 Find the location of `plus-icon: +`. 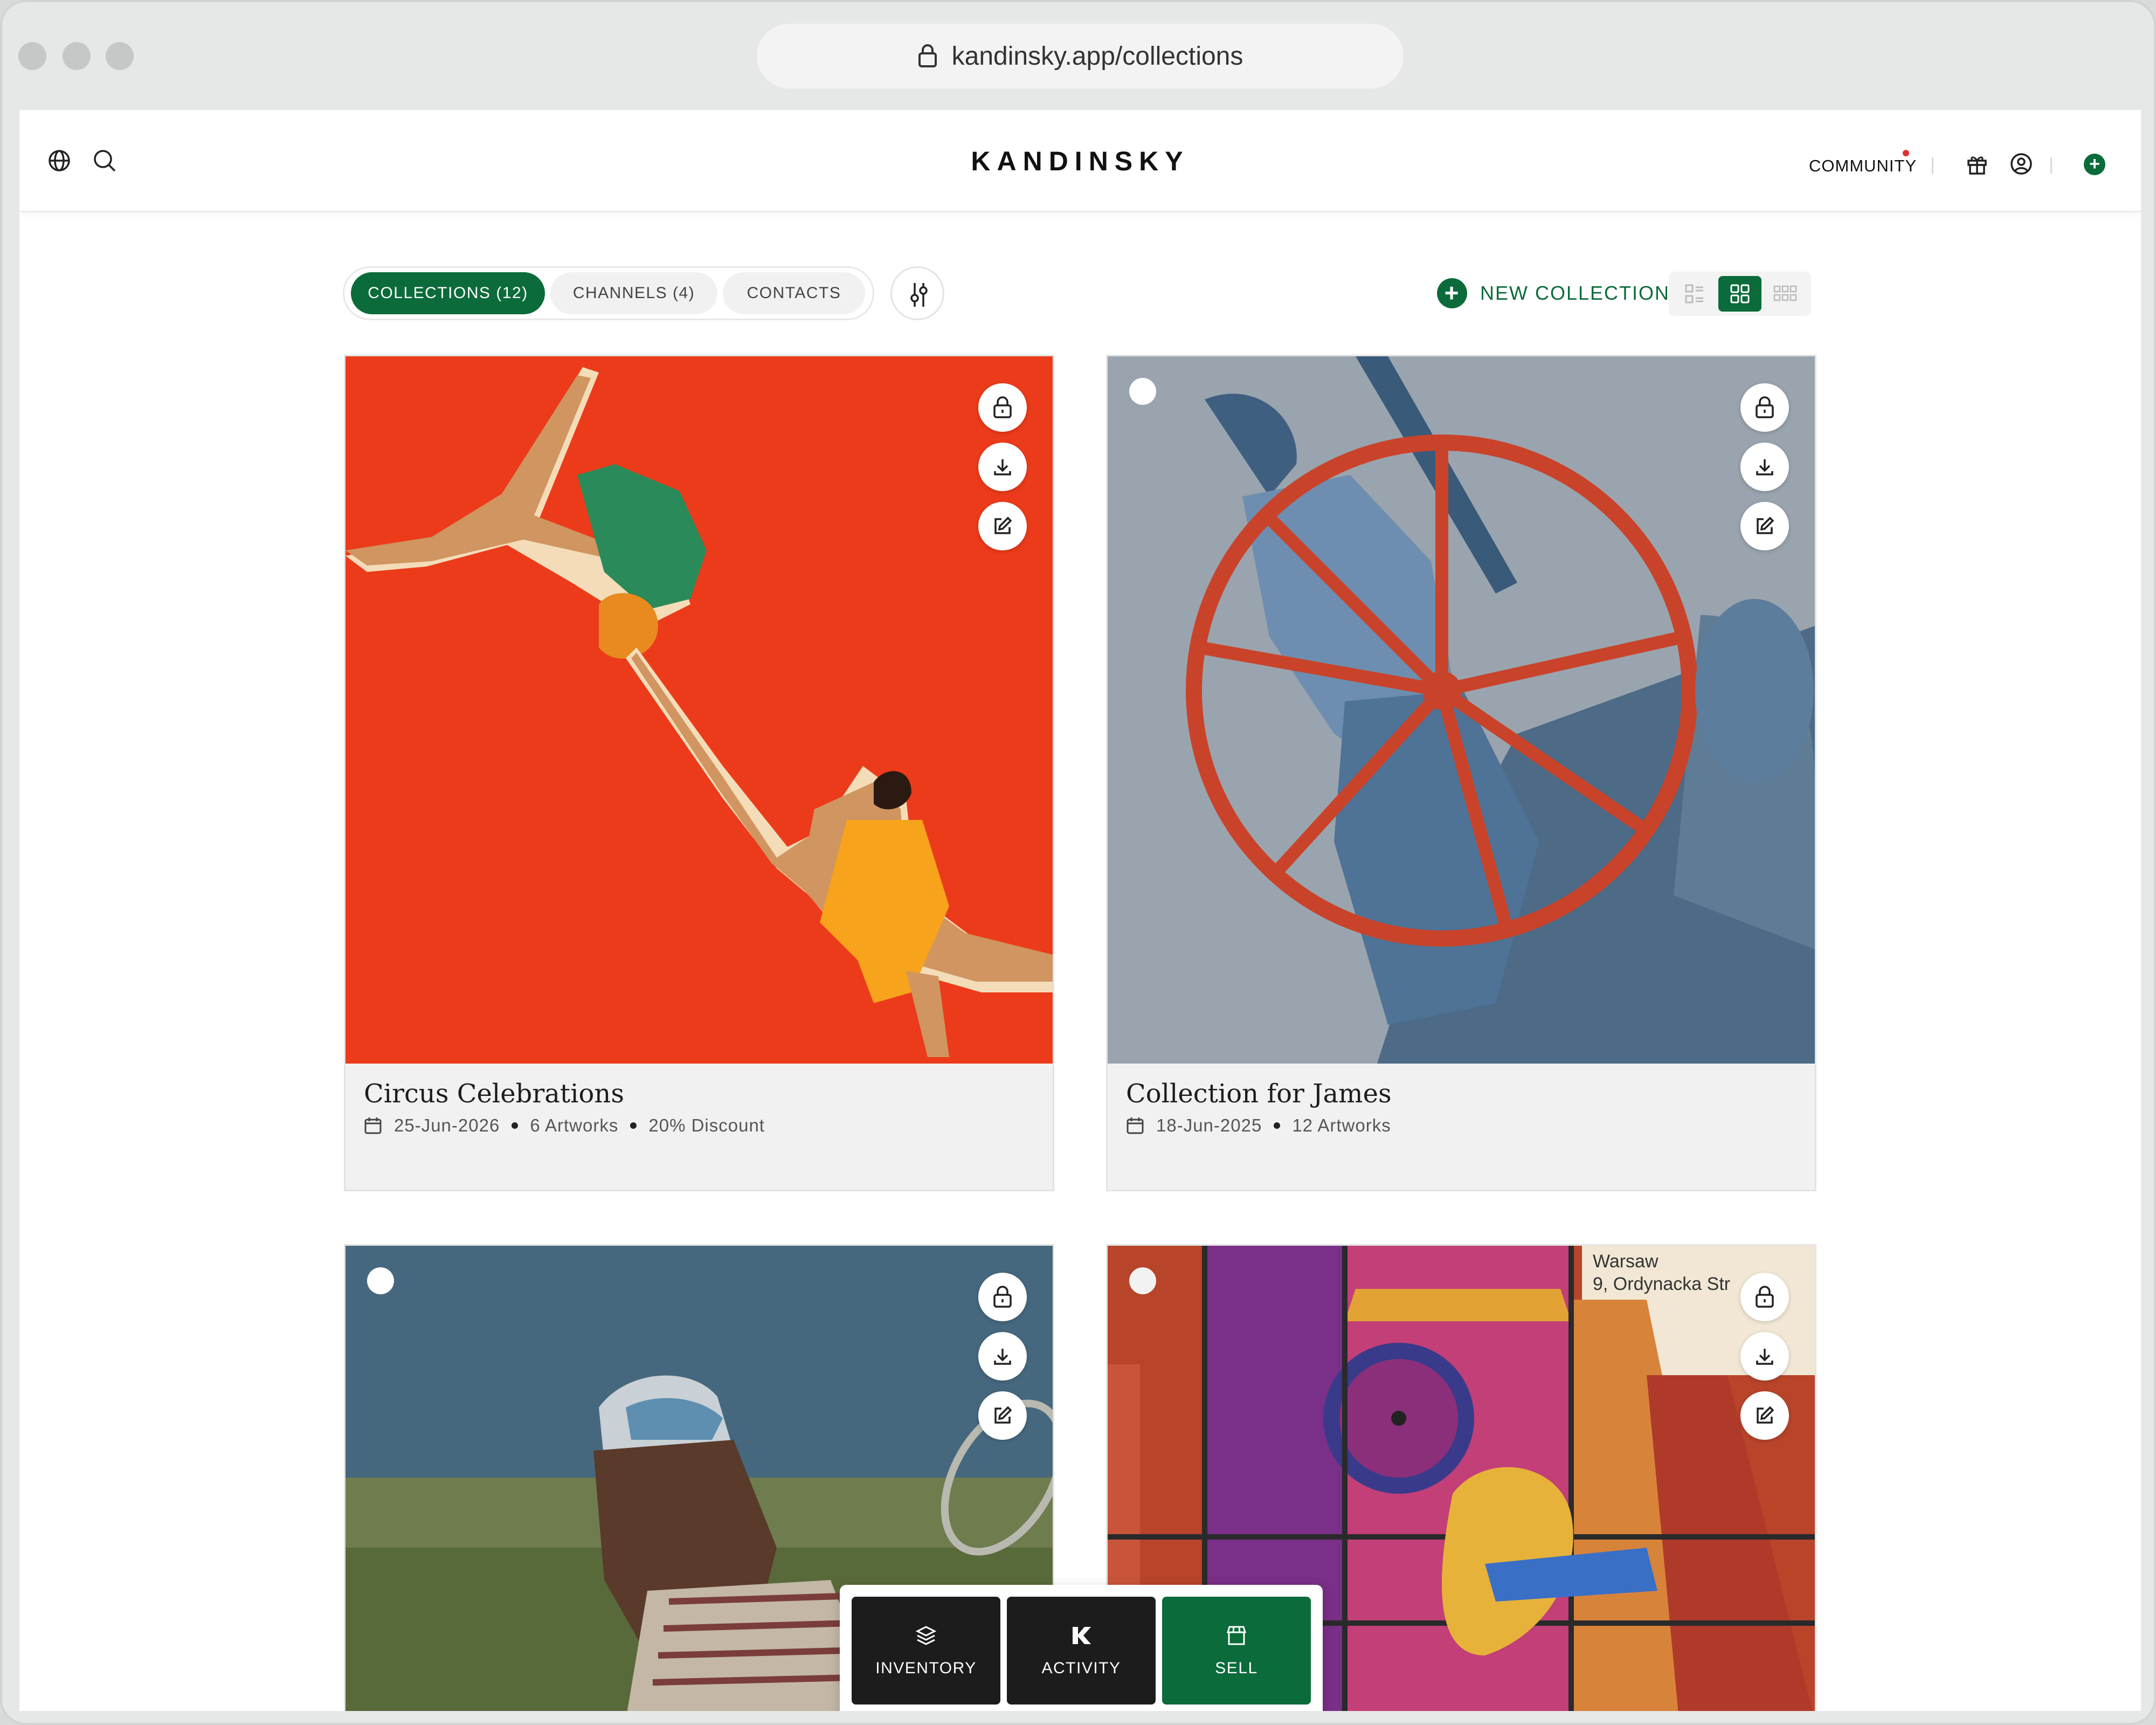

plus-icon: + is located at coordinates (1452, 293).